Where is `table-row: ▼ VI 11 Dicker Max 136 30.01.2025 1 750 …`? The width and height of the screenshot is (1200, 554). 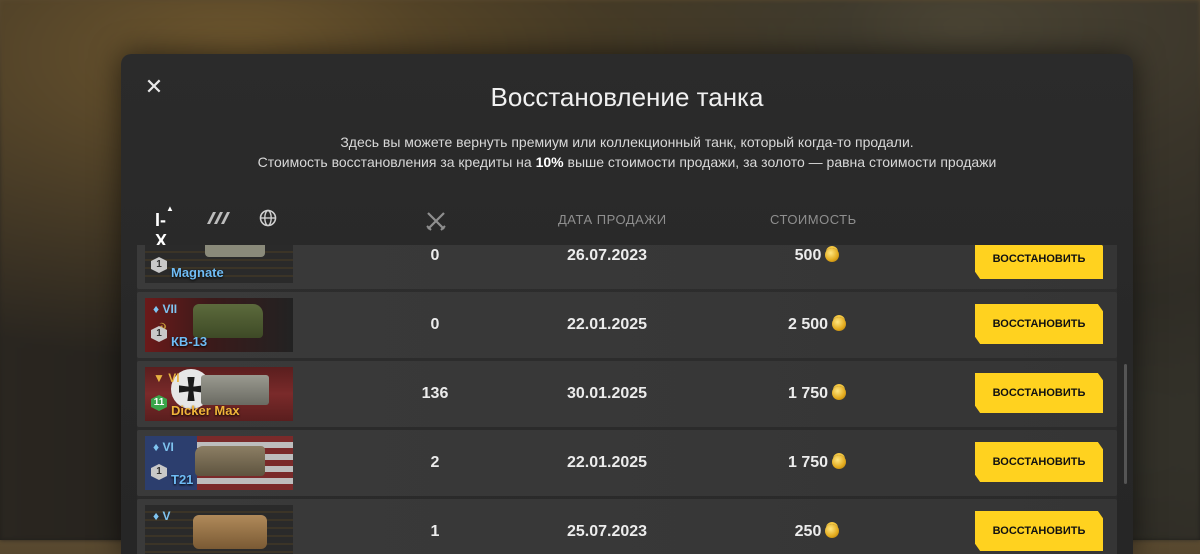
table-row: ▼ VI 11 Dicker Max 136 30.01.2025 1 750 … is located at coordinates (627, 394).